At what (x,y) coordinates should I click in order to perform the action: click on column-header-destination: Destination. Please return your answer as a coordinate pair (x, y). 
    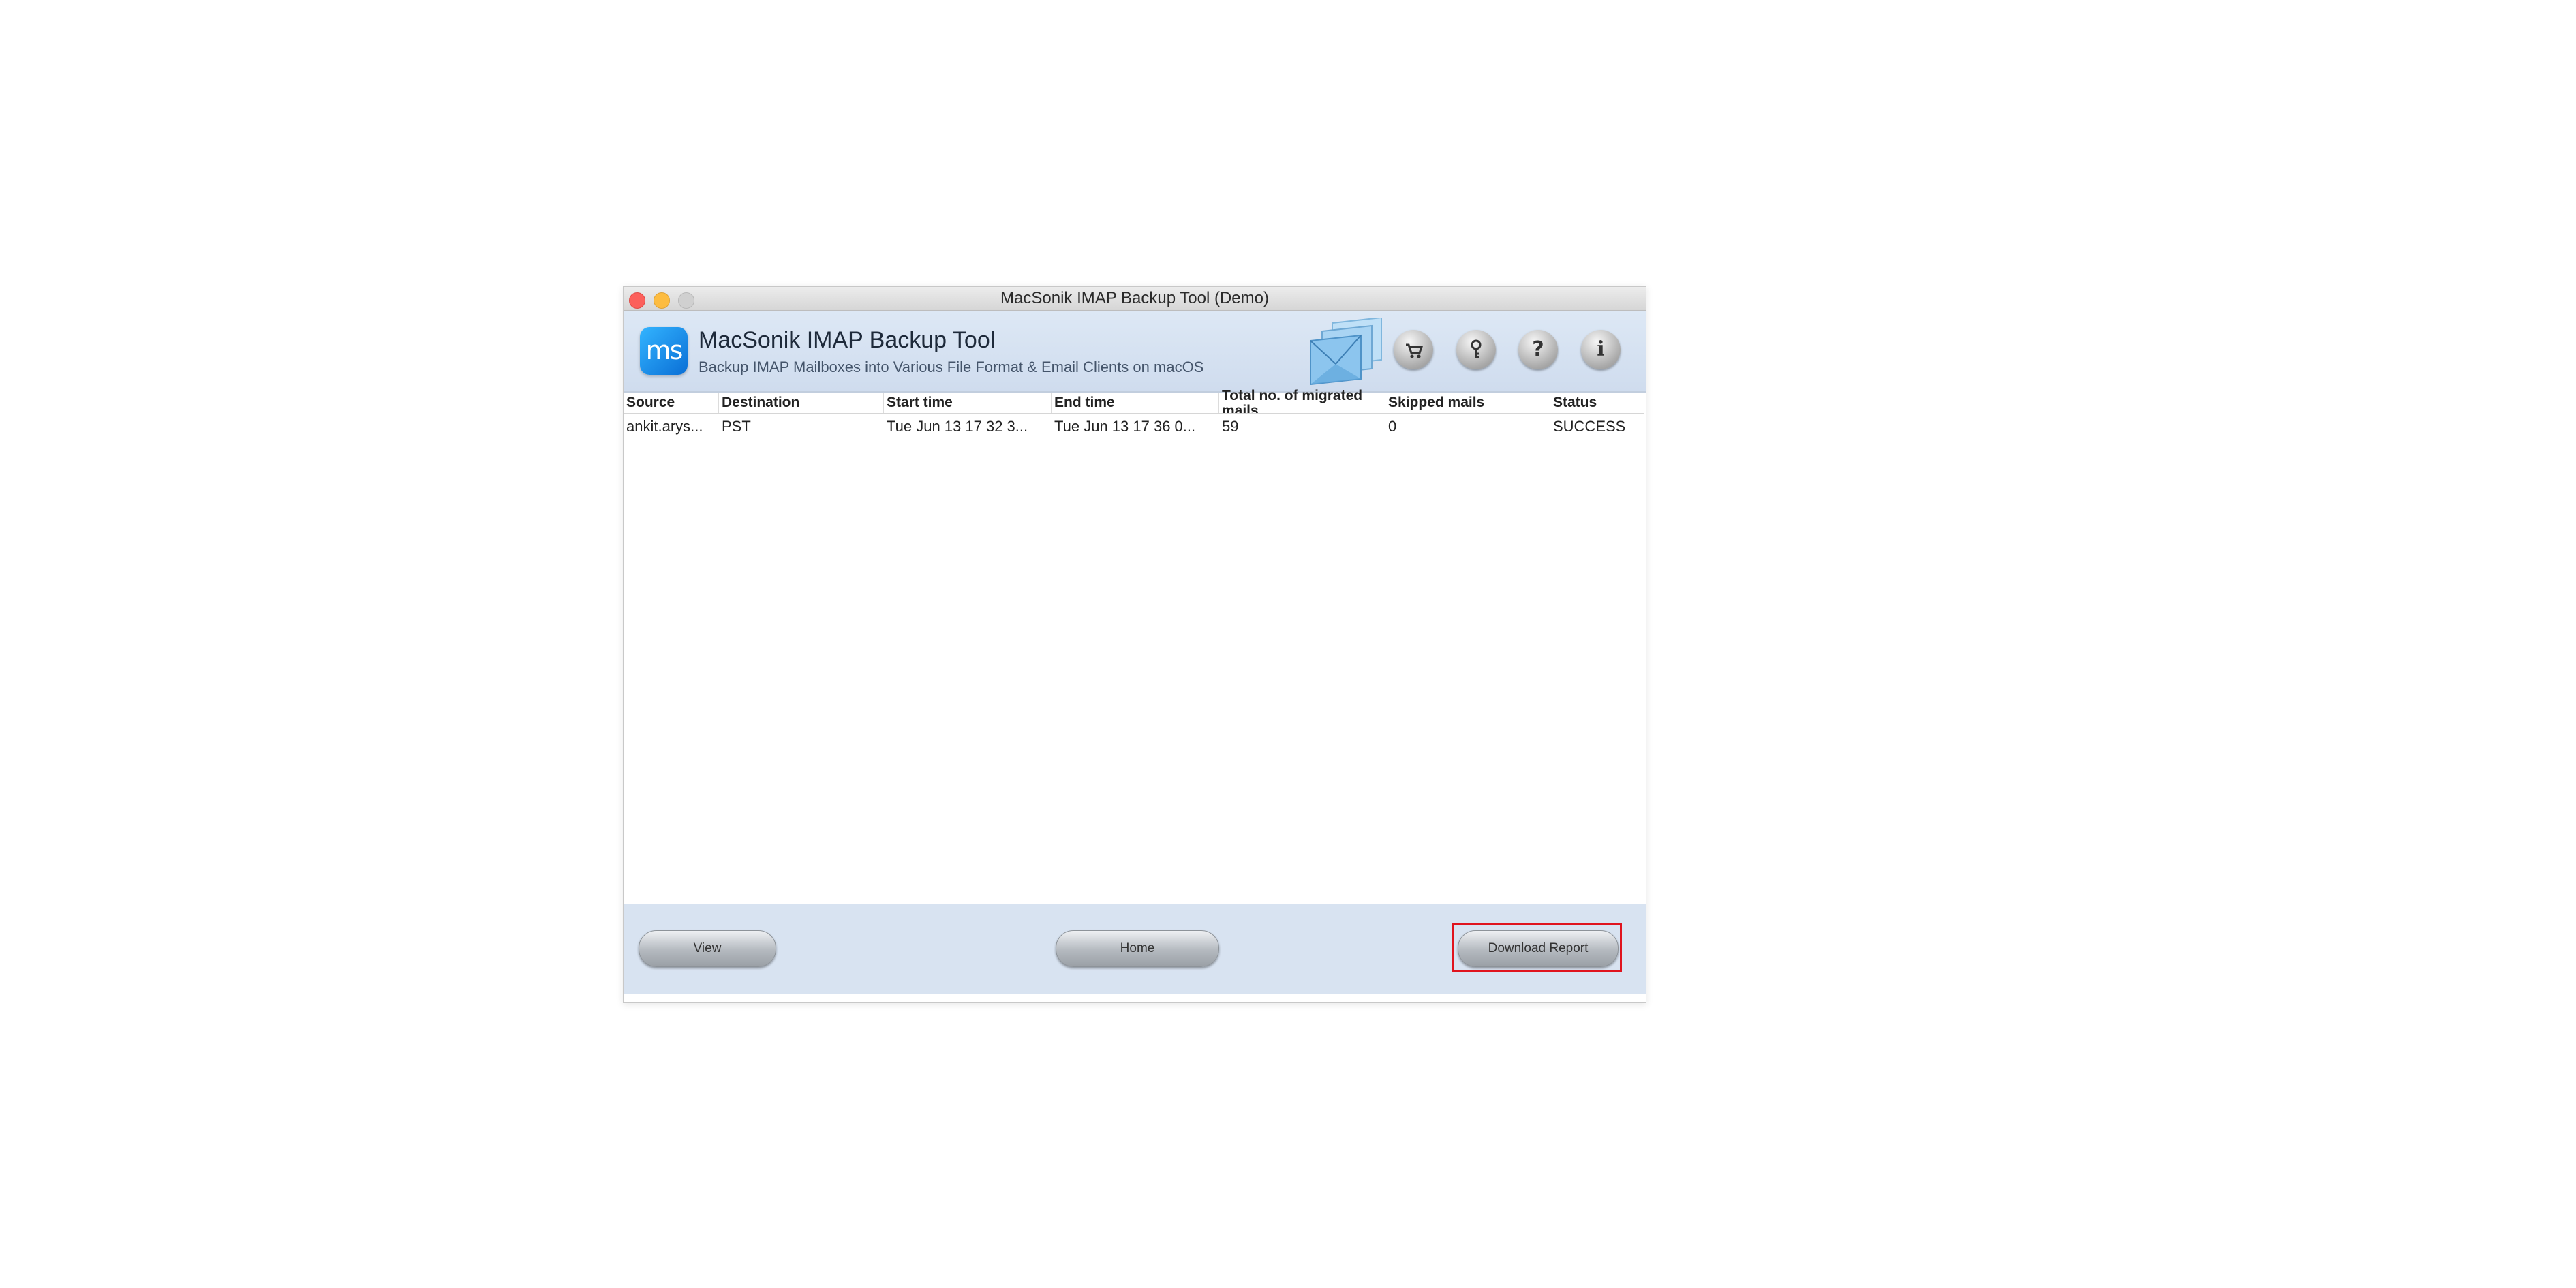
    Looking at the image, I should click on (802, 403).